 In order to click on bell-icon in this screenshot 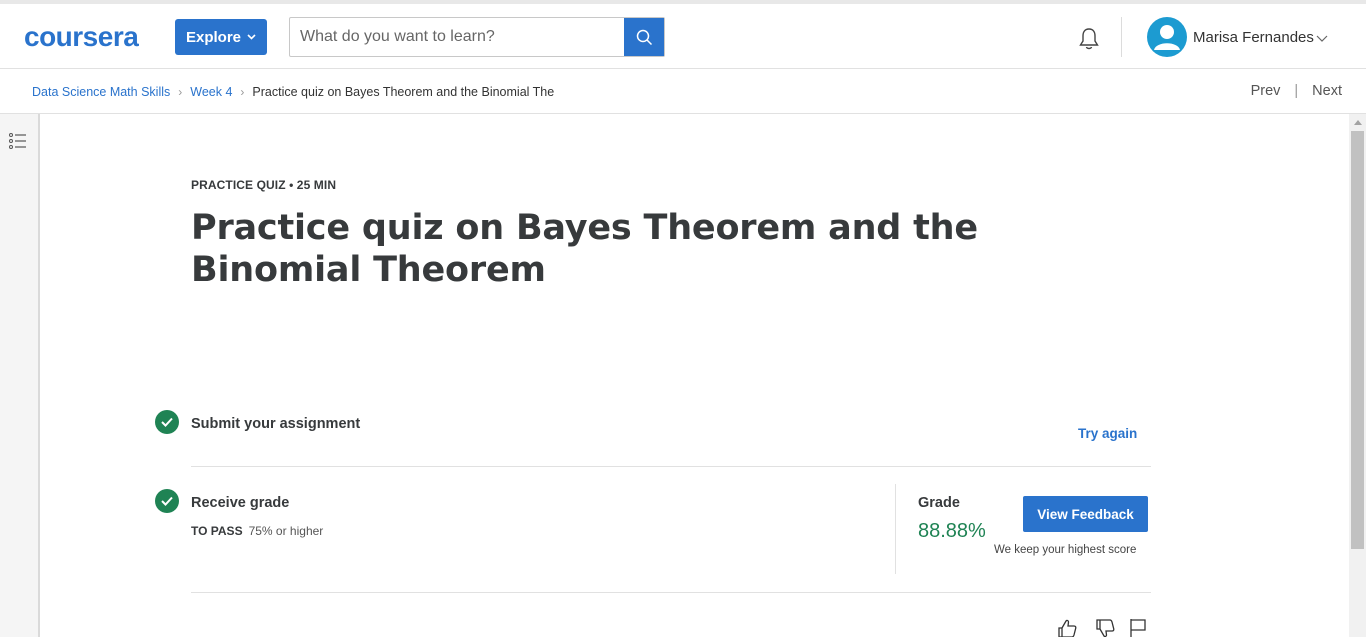, I will do `click(1089, 39)`.